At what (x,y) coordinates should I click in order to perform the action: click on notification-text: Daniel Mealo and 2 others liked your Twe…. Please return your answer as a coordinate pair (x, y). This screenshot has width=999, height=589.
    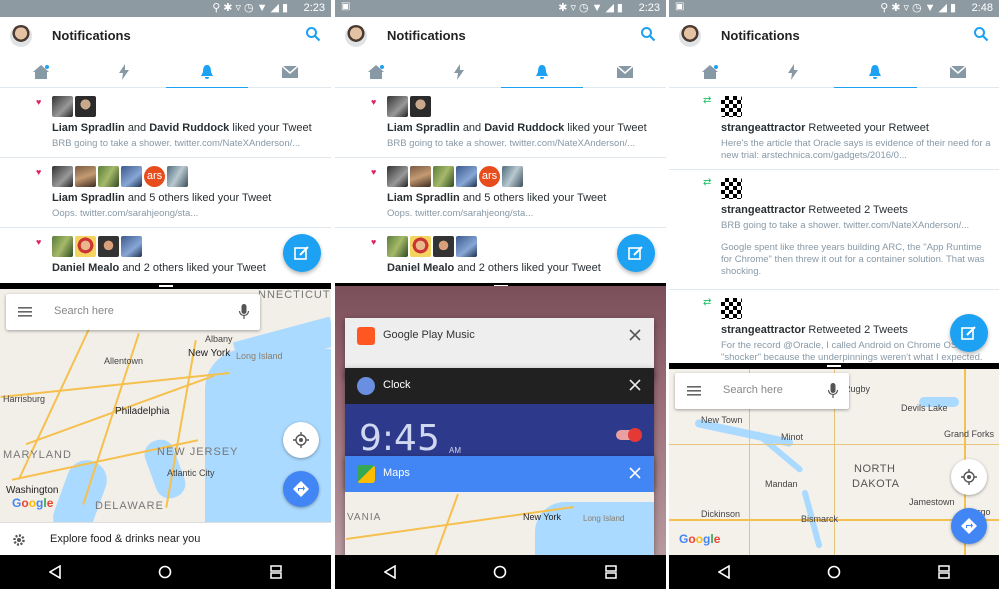
    Looking at the image, I should click on (159, 268).